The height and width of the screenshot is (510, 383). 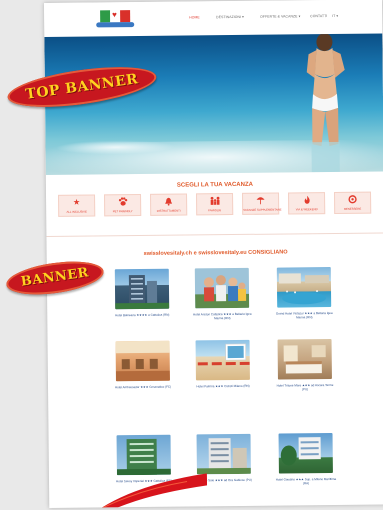 I want to click on settings-icon, so click(x=352, y=201).